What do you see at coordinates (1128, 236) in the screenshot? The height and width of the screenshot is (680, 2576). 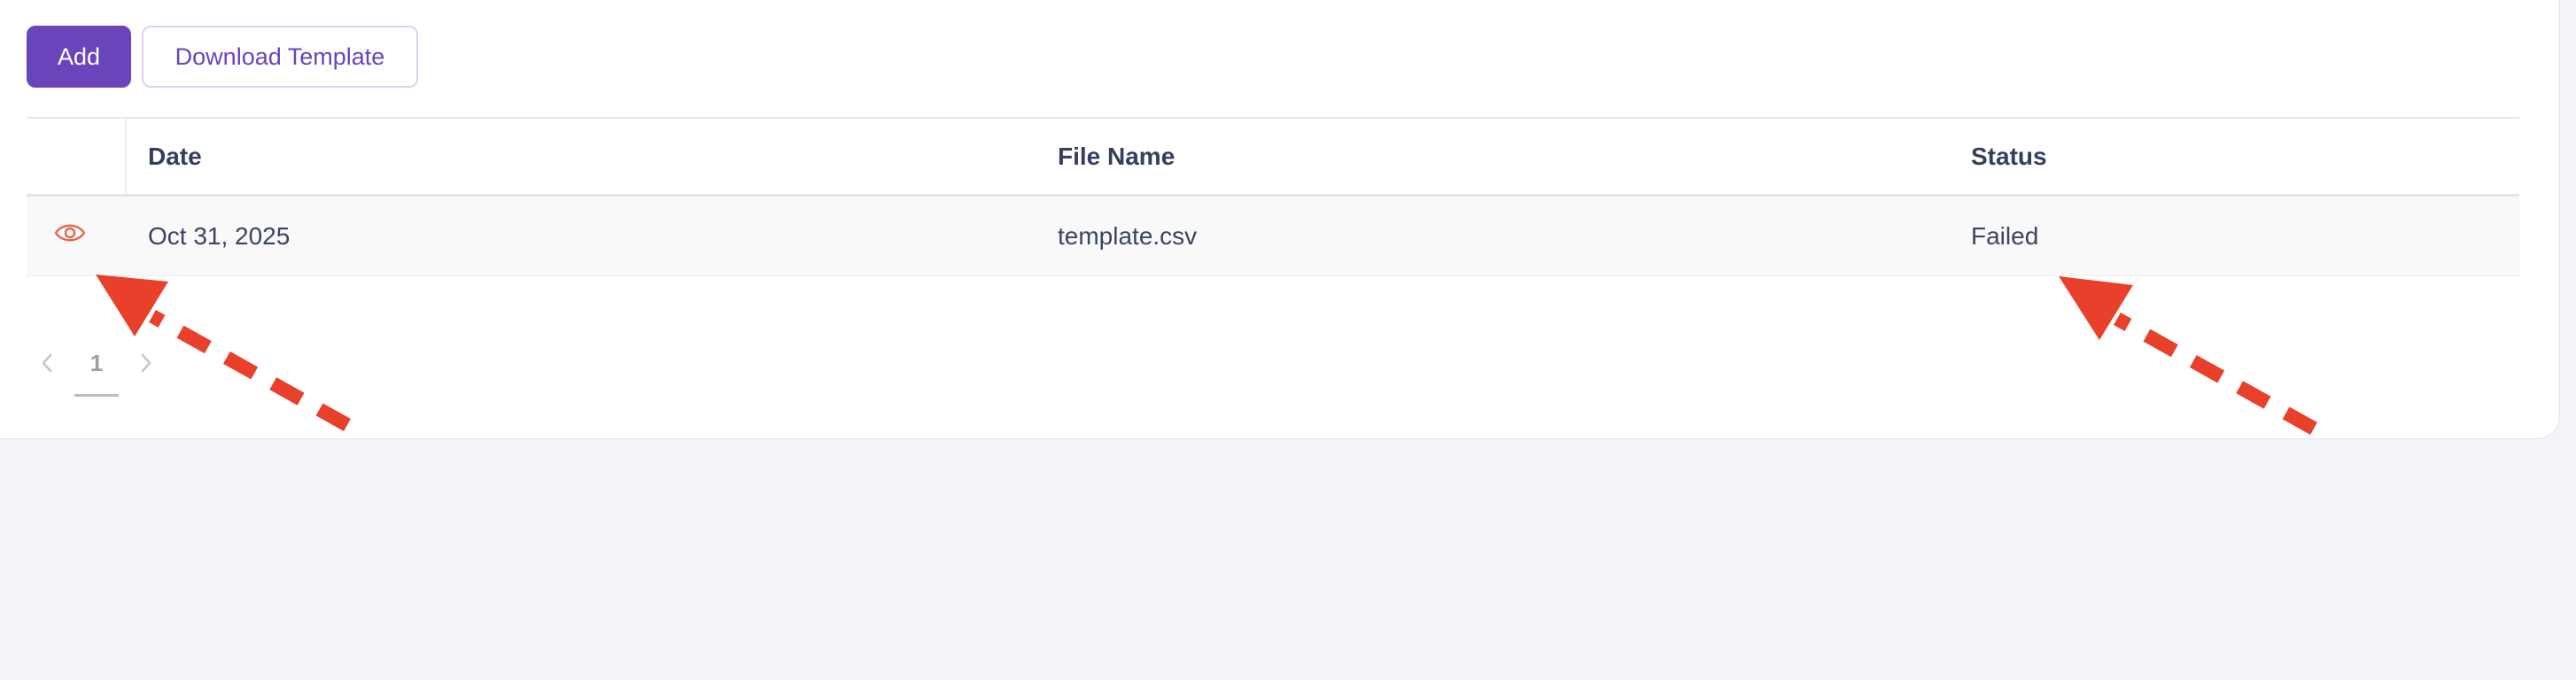 I see `row-file-name: template.csv` at bounding box center [1128, 236].